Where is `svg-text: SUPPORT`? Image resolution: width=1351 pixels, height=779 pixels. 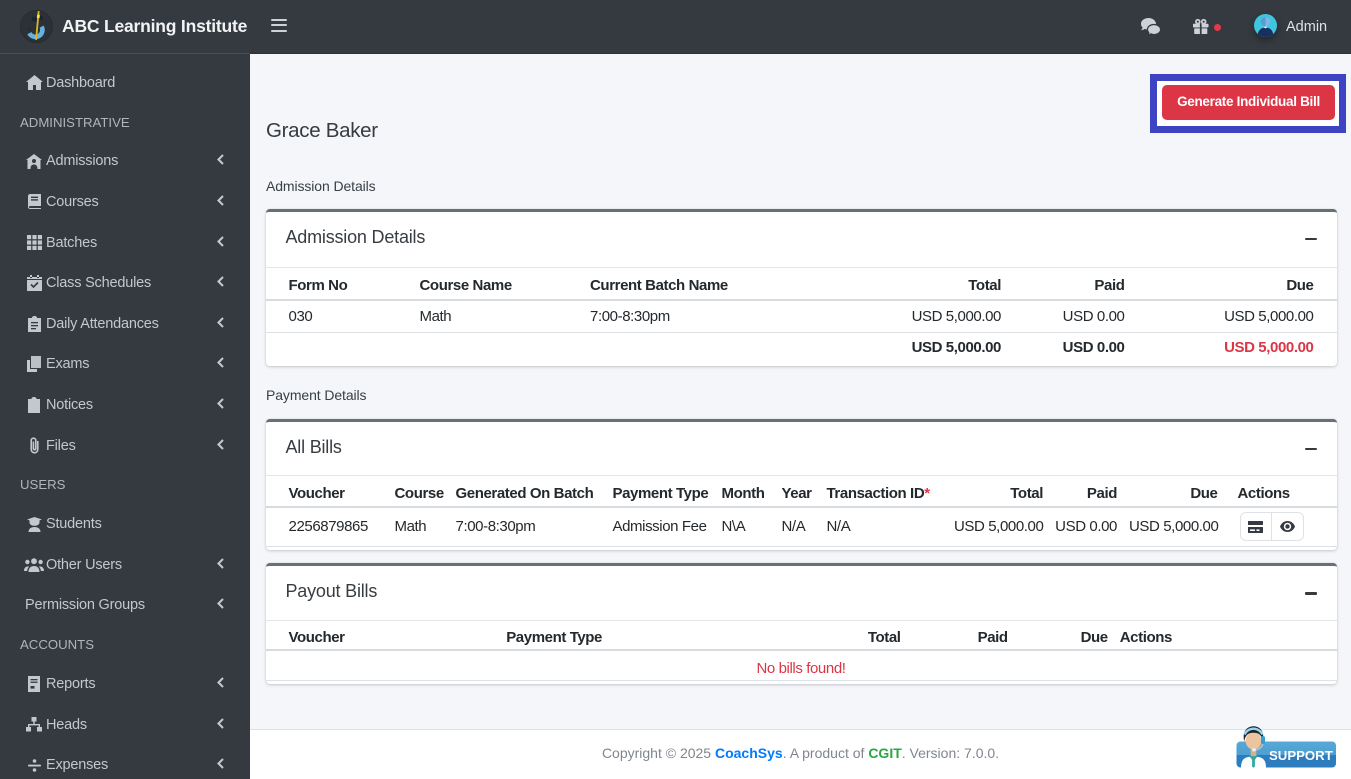 svg-text: SUPPORT is located at coordinates (1301, 755).